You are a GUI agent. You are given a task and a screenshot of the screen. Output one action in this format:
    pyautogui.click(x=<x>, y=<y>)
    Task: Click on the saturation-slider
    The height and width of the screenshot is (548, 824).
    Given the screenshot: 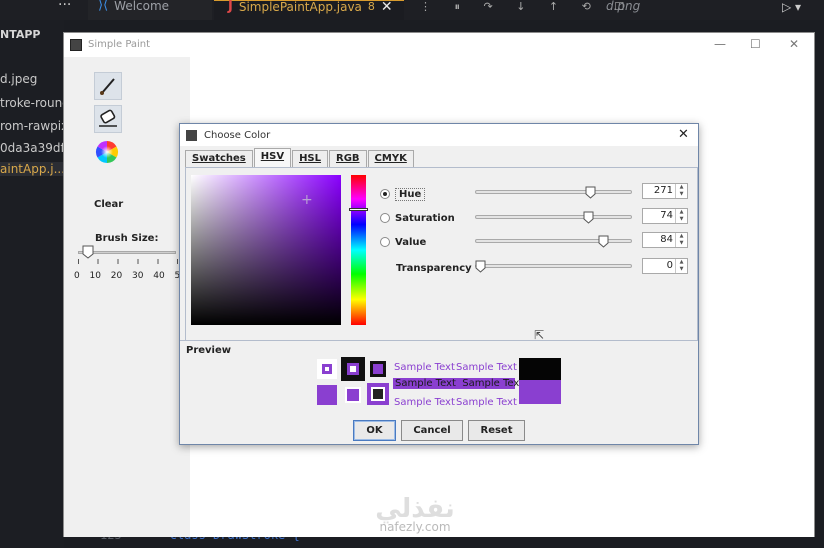 What is the action you would take?
    pyautogui.click(x=553, y=217)
    